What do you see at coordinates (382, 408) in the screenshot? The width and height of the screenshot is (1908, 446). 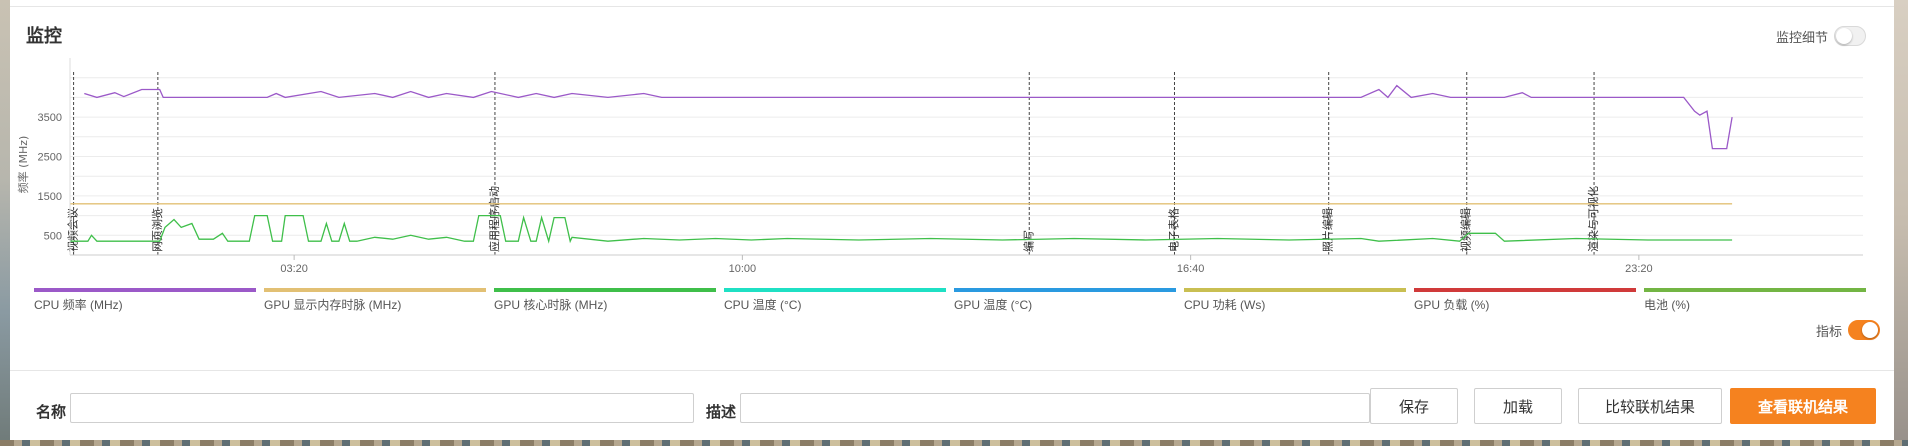 I see `name-input` at bounding box center [382, 408].